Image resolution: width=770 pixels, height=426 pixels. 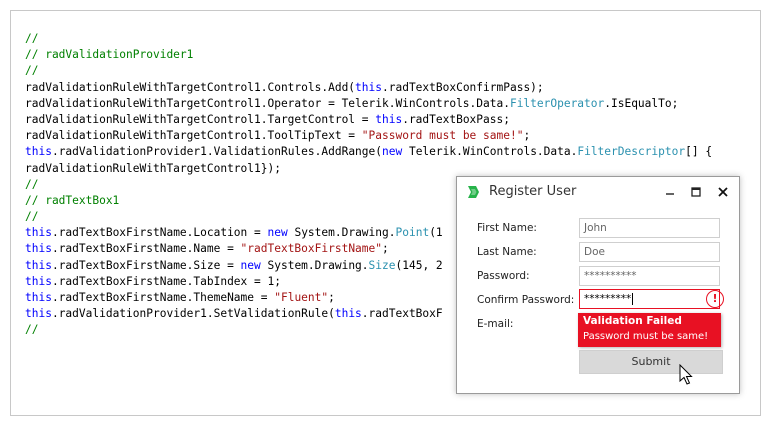 What do you see at coordinates (311, 249) in the screenshot?
I see `code-token: "radTextBoxFirstName"` at bounding box center [311, 249].